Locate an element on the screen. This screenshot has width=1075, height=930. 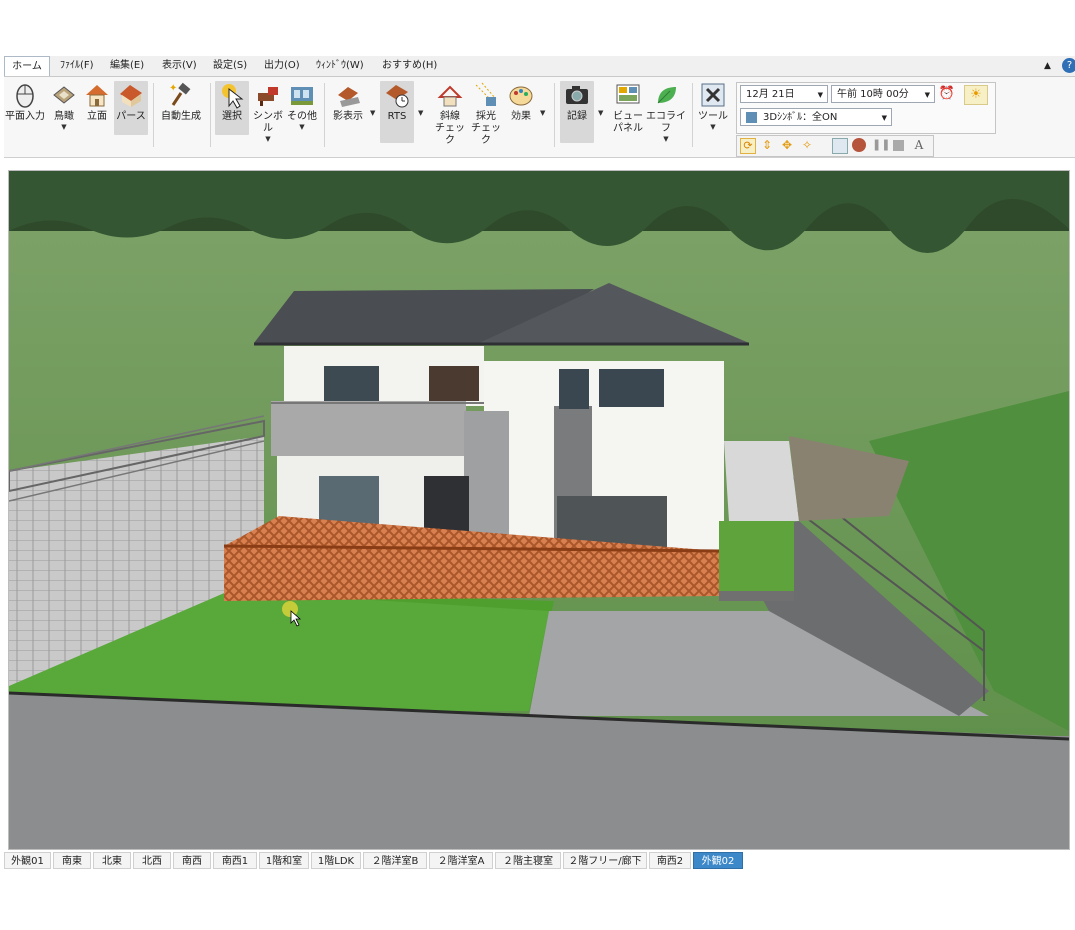
time-value: 午前 10時 00分 is located at coordinates (873, 94).